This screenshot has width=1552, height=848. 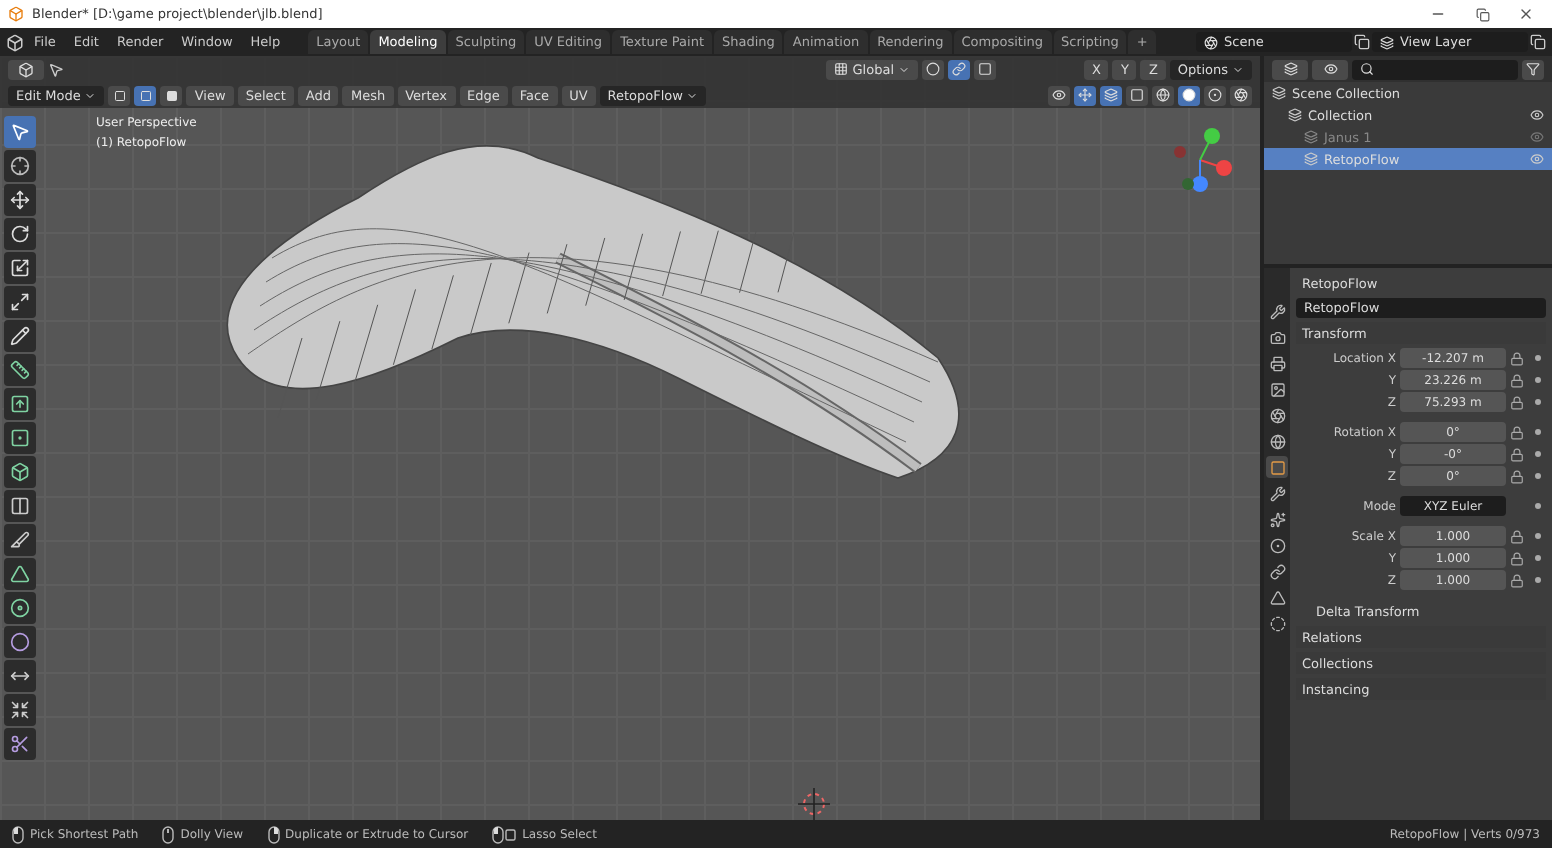 I want to click on solid-shading-button, so click(x=1189, y=95).